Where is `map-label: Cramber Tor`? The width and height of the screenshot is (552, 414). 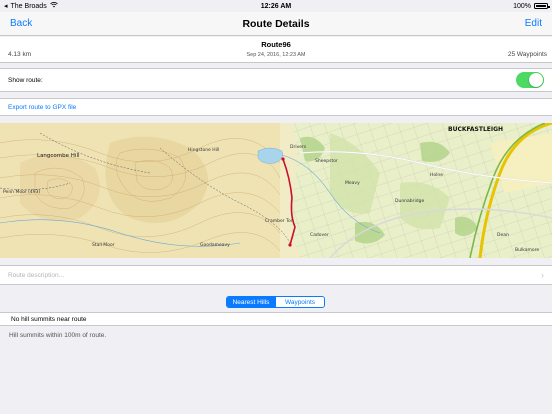
map-label: Cramber Tor is located at coordinates (279, 221).